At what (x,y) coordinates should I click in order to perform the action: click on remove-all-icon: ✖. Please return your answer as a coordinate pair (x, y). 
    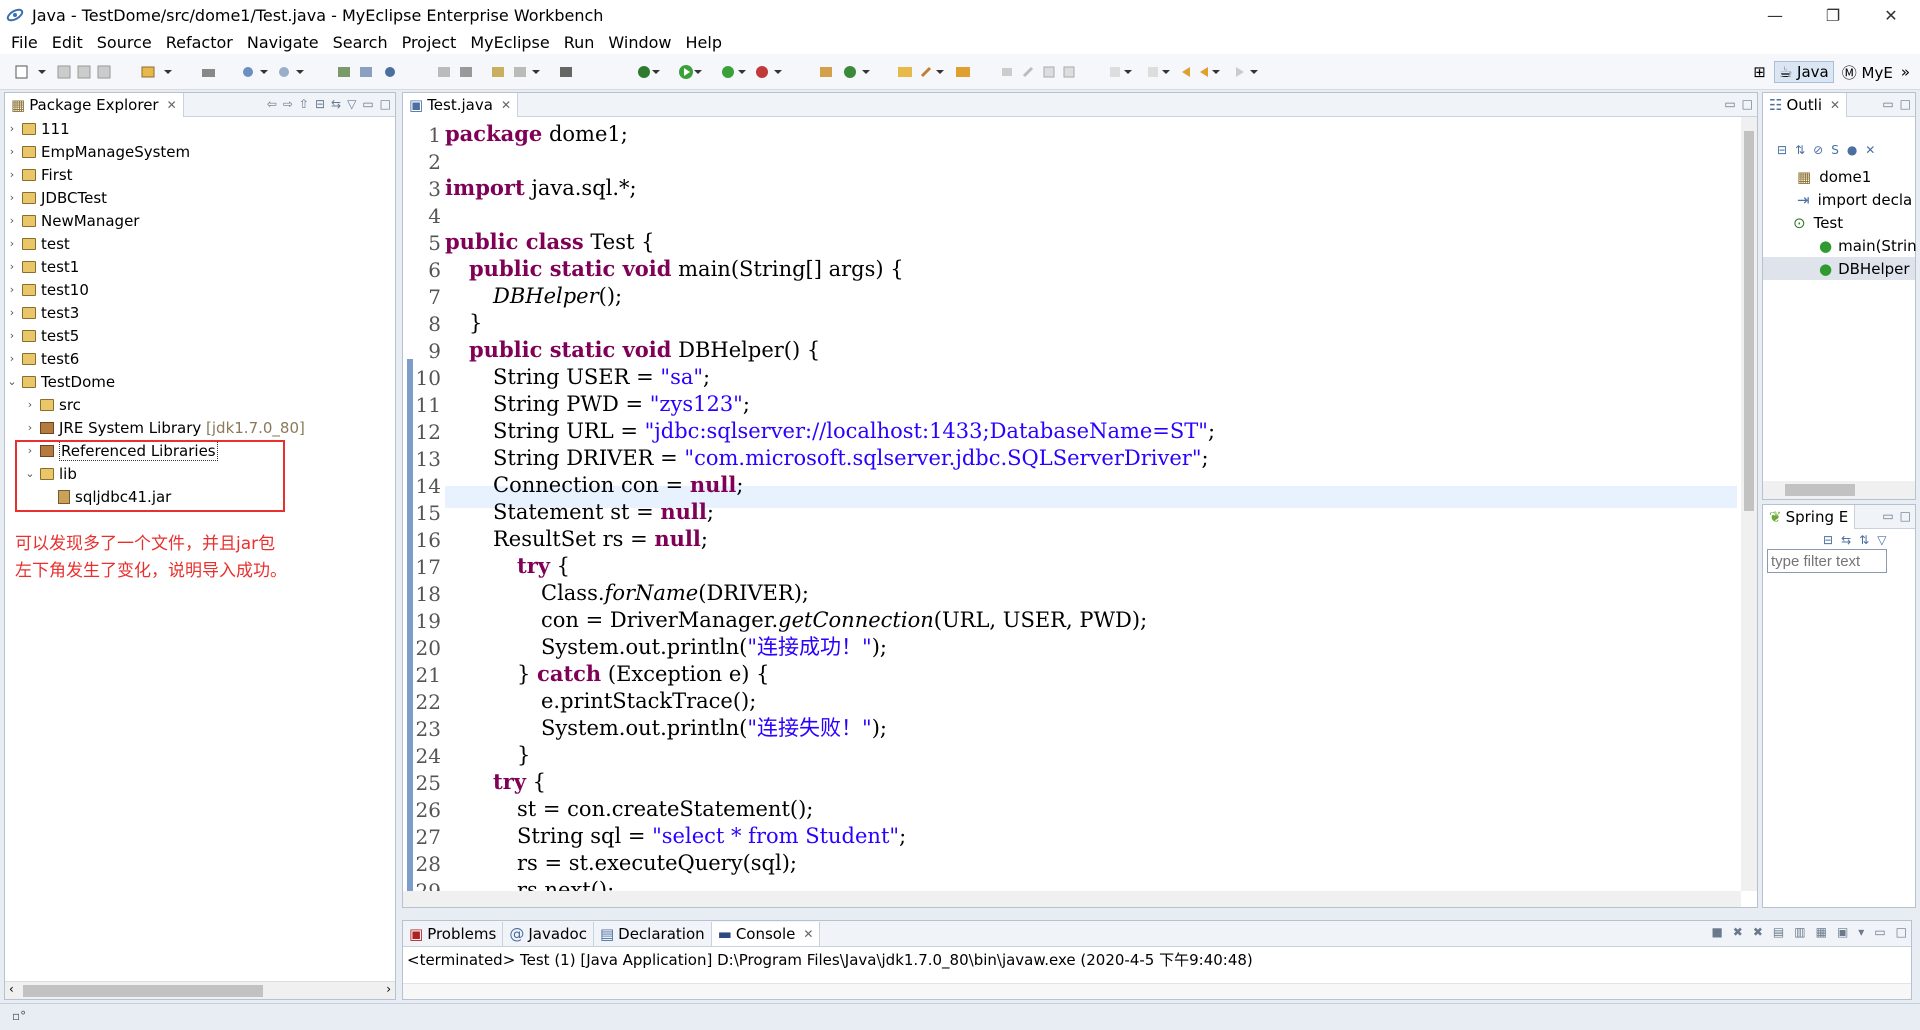
    Looking at the image, I should click on (1758, 932).